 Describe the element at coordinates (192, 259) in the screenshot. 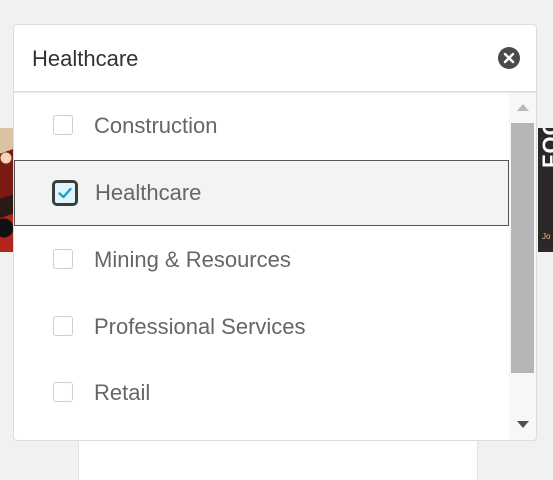

I see `option-label: Mining & Resources` at that location.